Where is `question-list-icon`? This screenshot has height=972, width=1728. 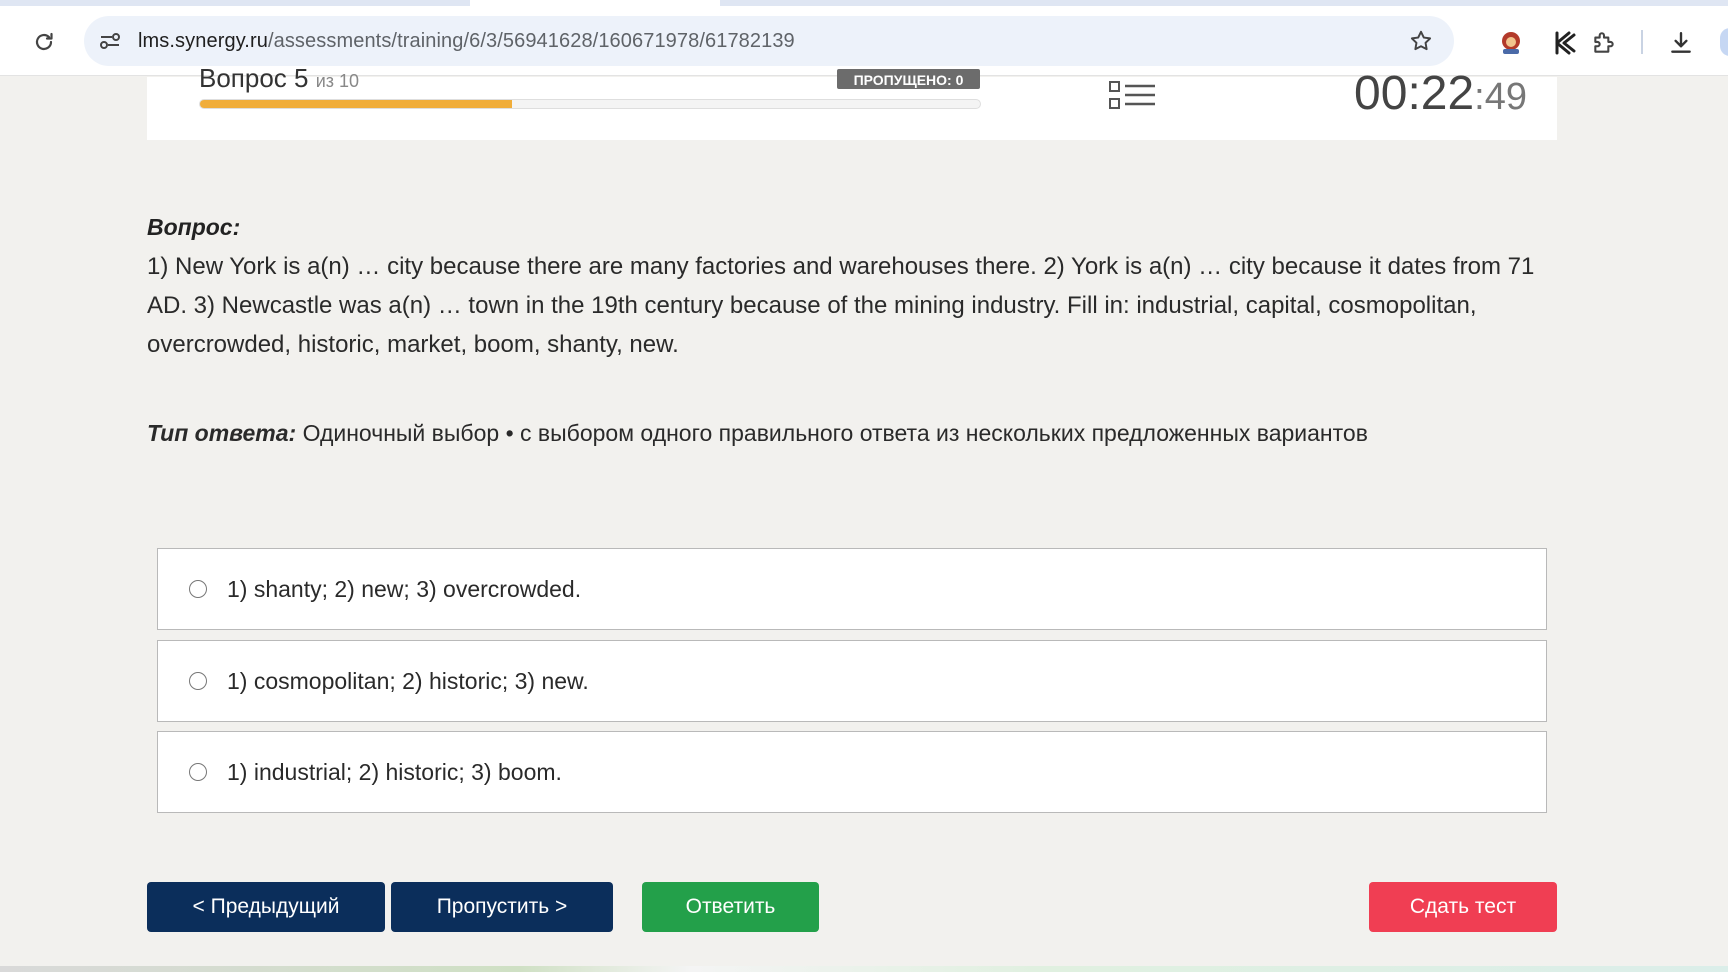
question-list-icon is located at coordinates (1133, 95).